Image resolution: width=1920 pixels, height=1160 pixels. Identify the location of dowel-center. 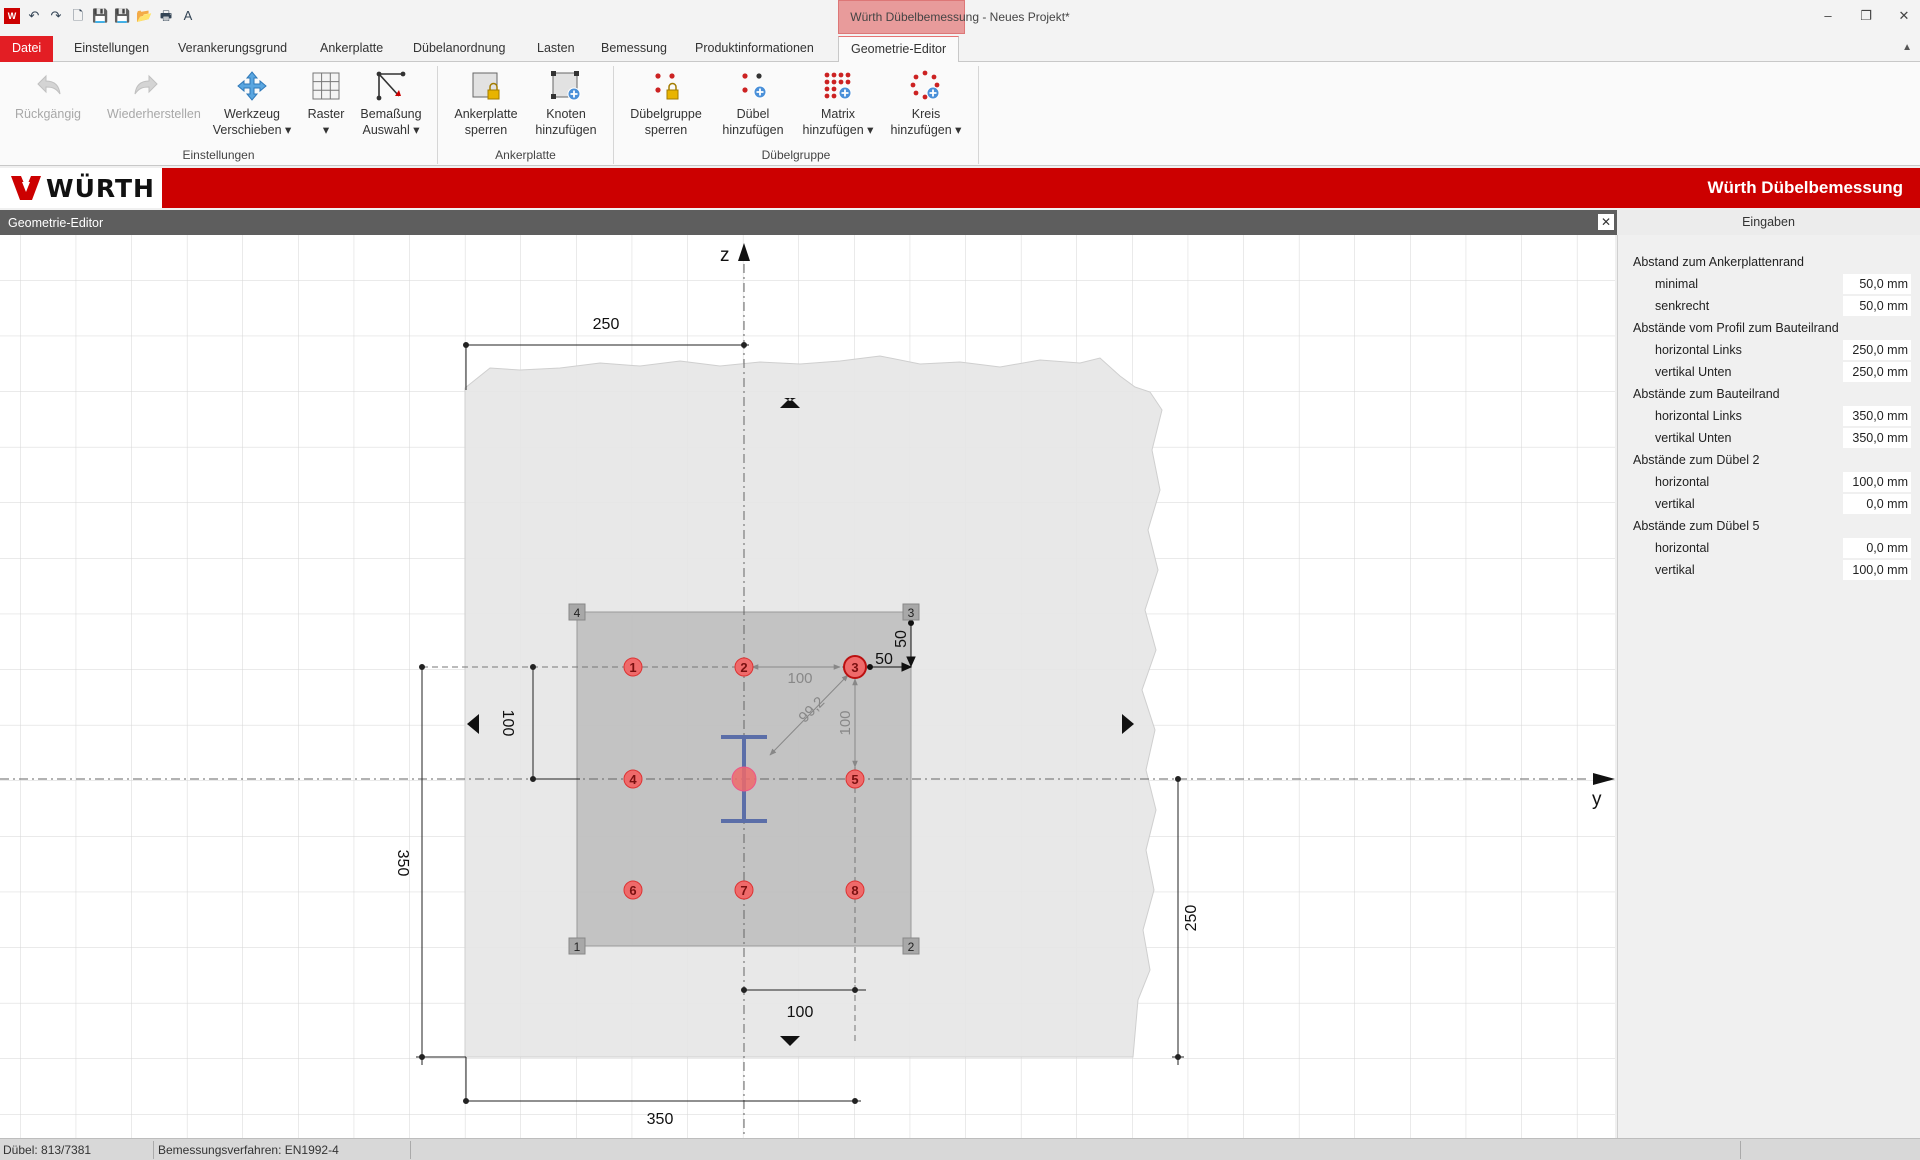
(744, 779).